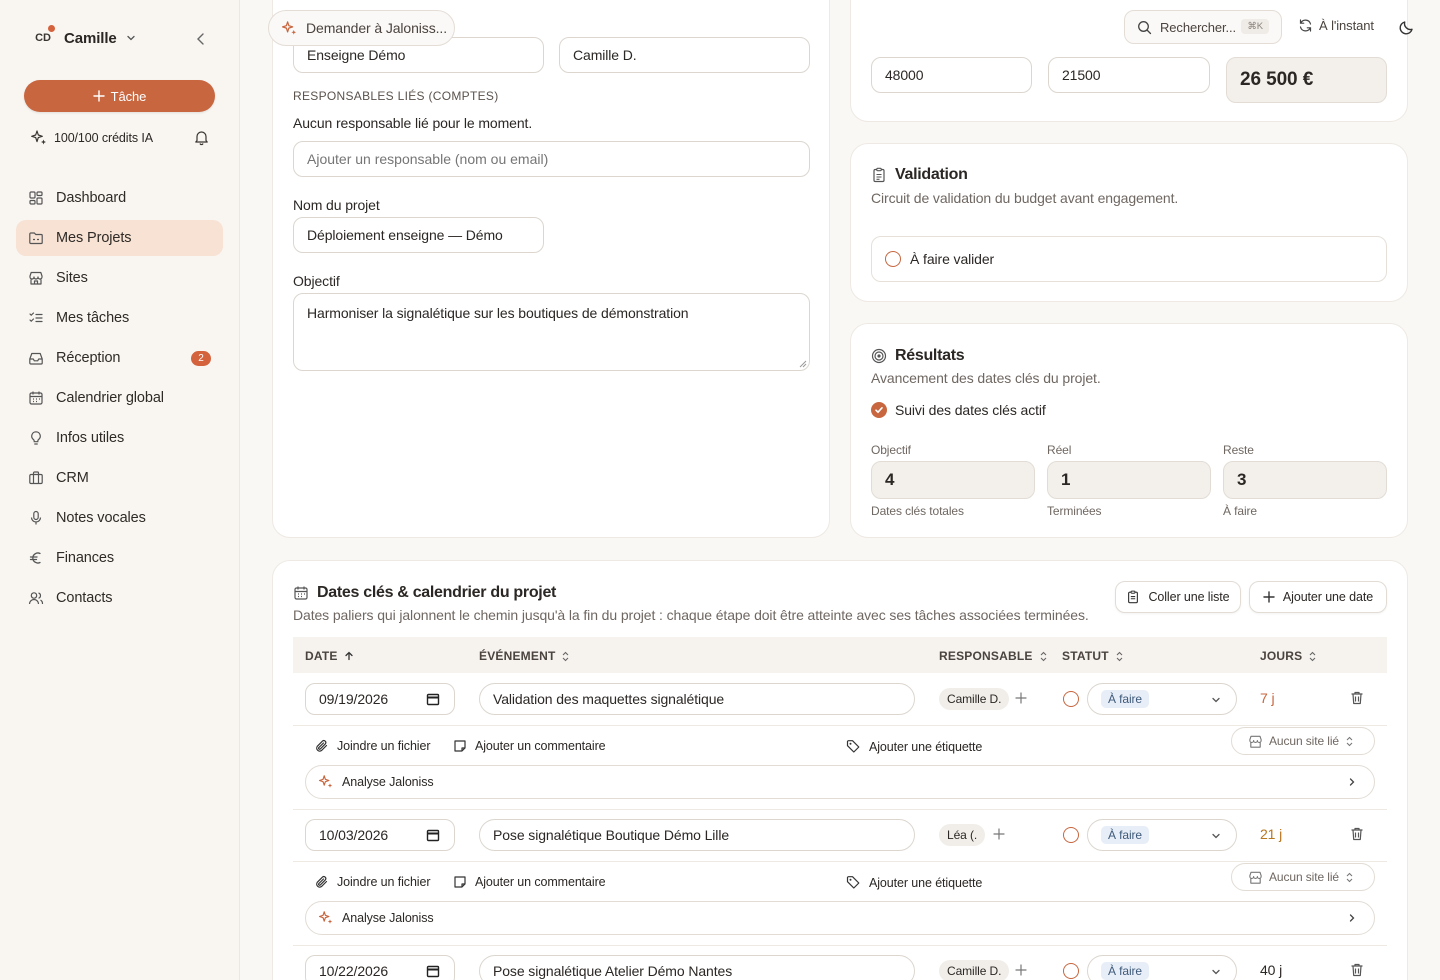 The image size is (1440, 980). Describe the element at coordinates (1216, 700) in the screenshot. I see `chevron-down-icon` at that location.